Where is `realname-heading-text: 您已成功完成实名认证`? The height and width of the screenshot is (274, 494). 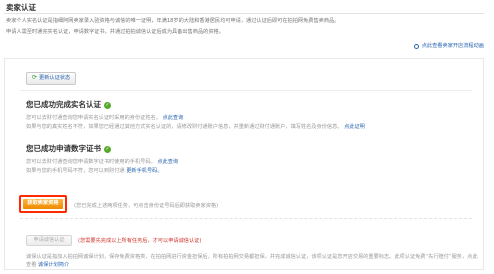
realname-heading-text: 您已成功完成实名认证 is located at coordinates (63, 104).